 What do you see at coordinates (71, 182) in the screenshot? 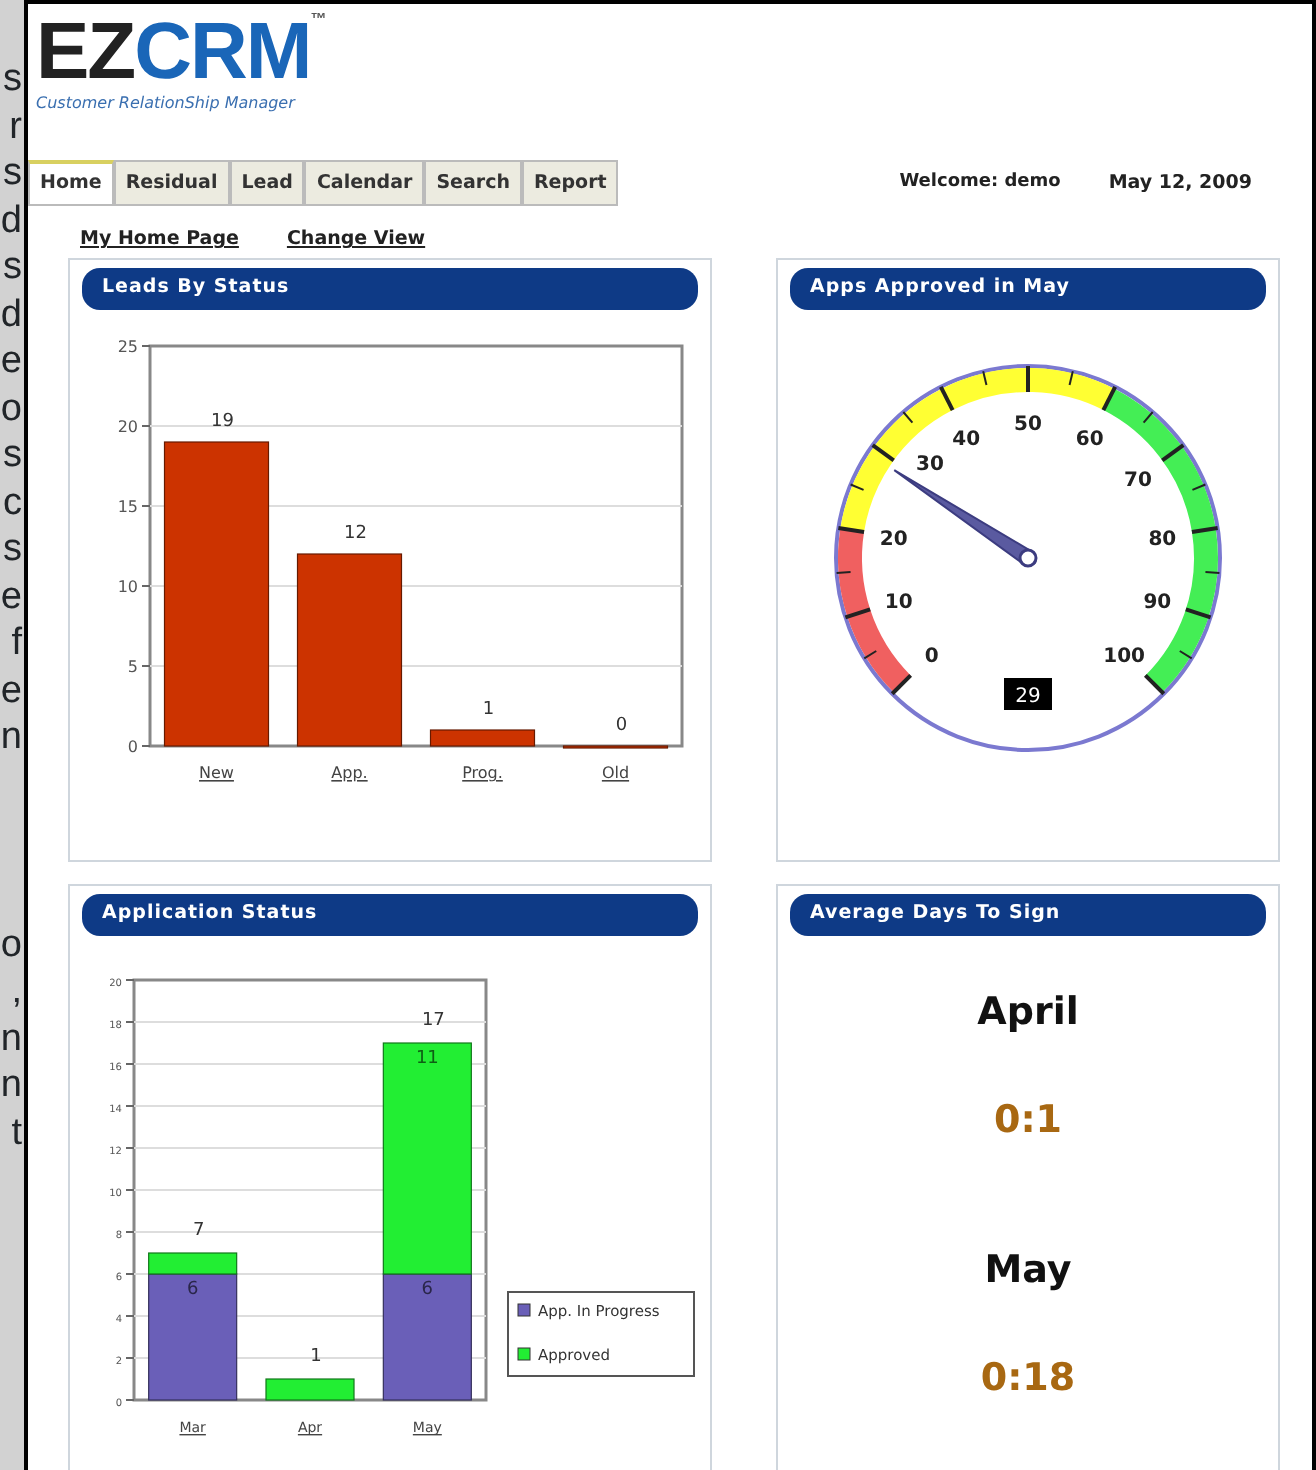
I see `nav-tab: Home` at bounding box center [71, 182].